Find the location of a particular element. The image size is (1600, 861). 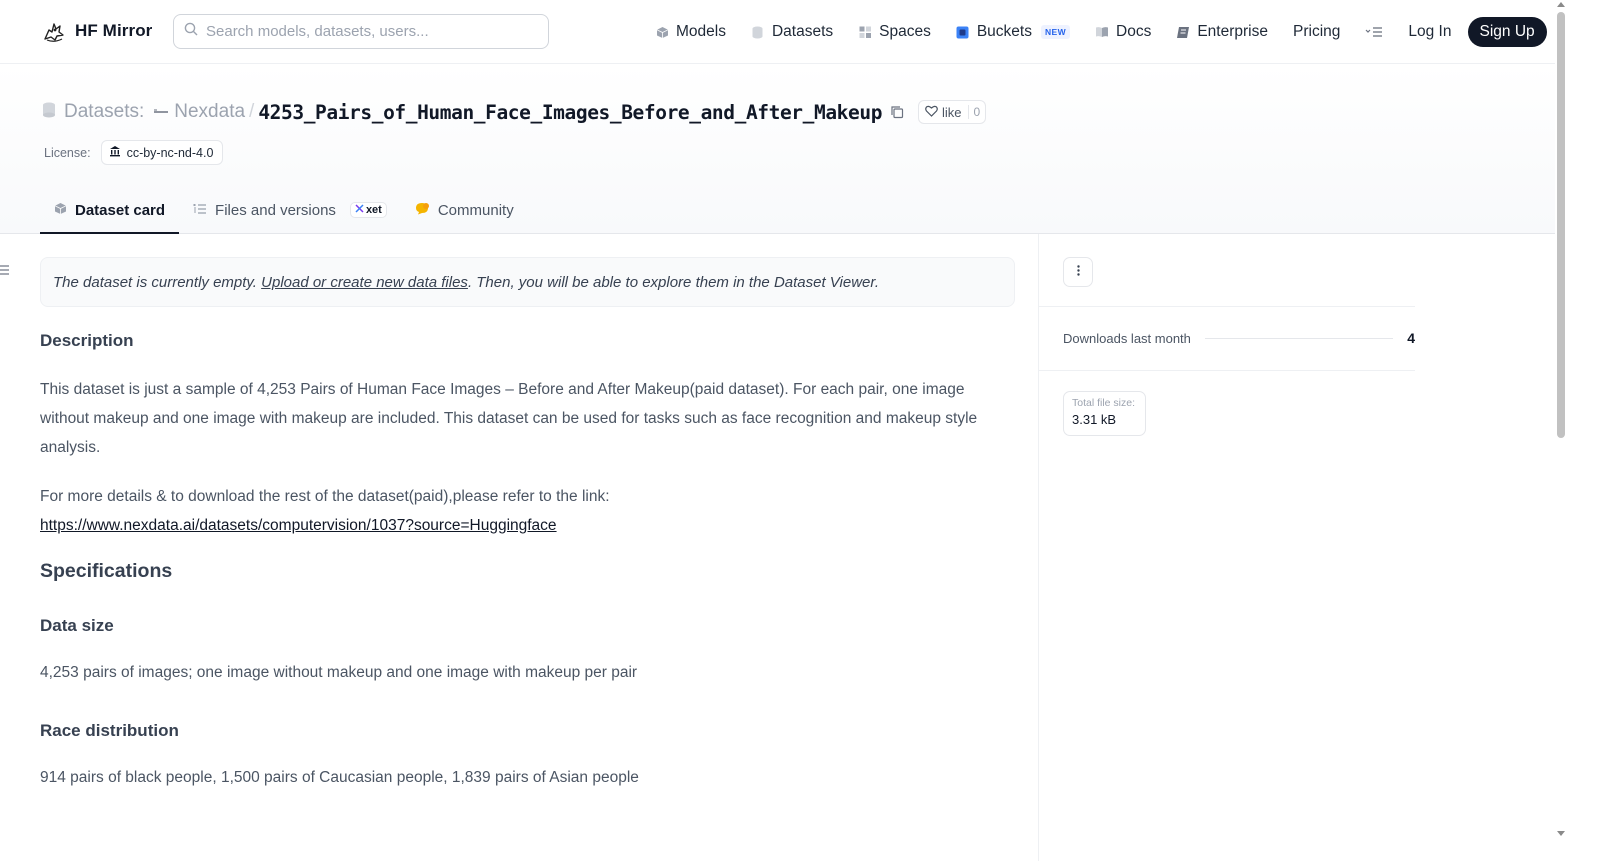

license-tag: cc-by-nc-nd-4.0 is located at coordinates (162, 152).